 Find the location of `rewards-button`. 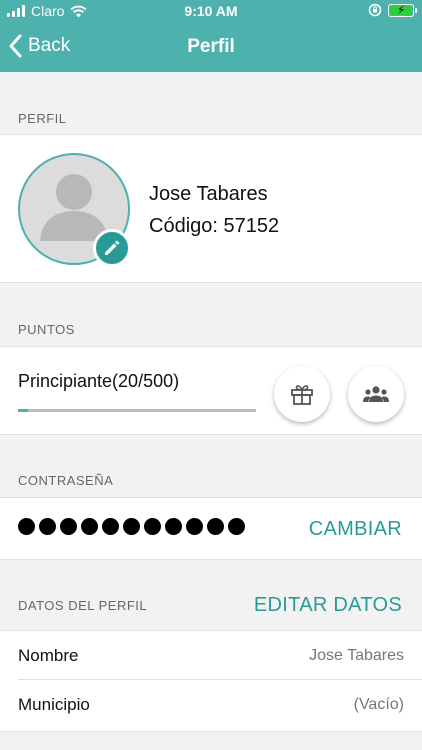

rewards-button is located at coordinates (302, 394).